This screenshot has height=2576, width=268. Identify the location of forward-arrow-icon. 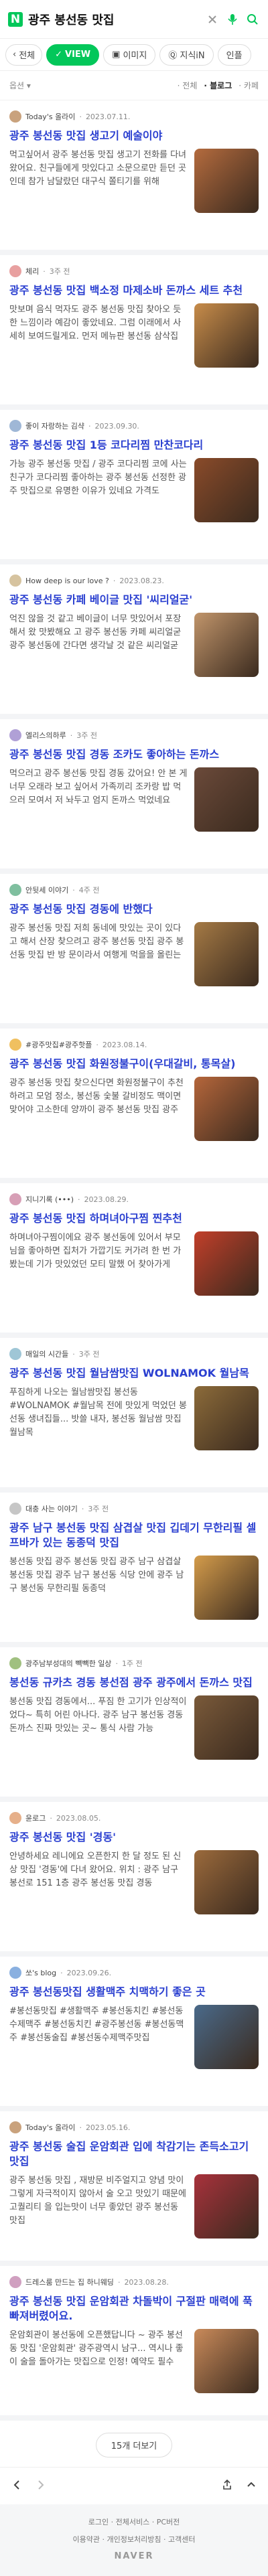
(41, 2486).